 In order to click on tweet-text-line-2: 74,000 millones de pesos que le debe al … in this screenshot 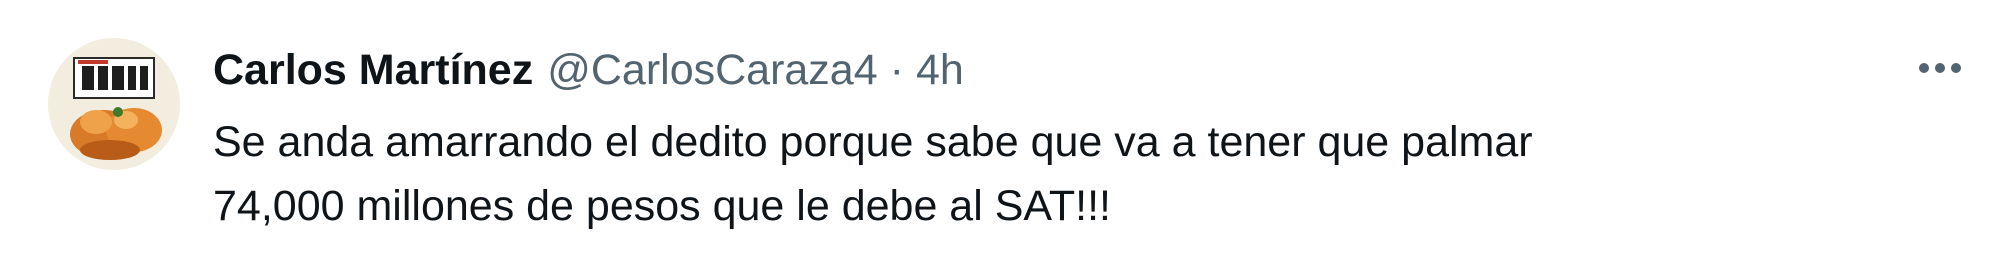, I will do `click(662, 206)`.